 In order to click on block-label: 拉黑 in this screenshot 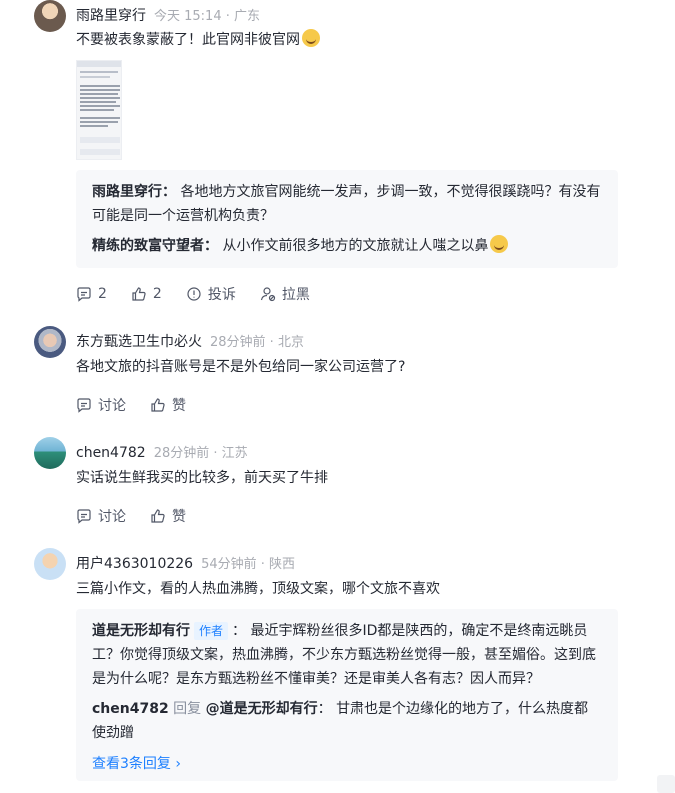, I will do `click(295, 295)`.